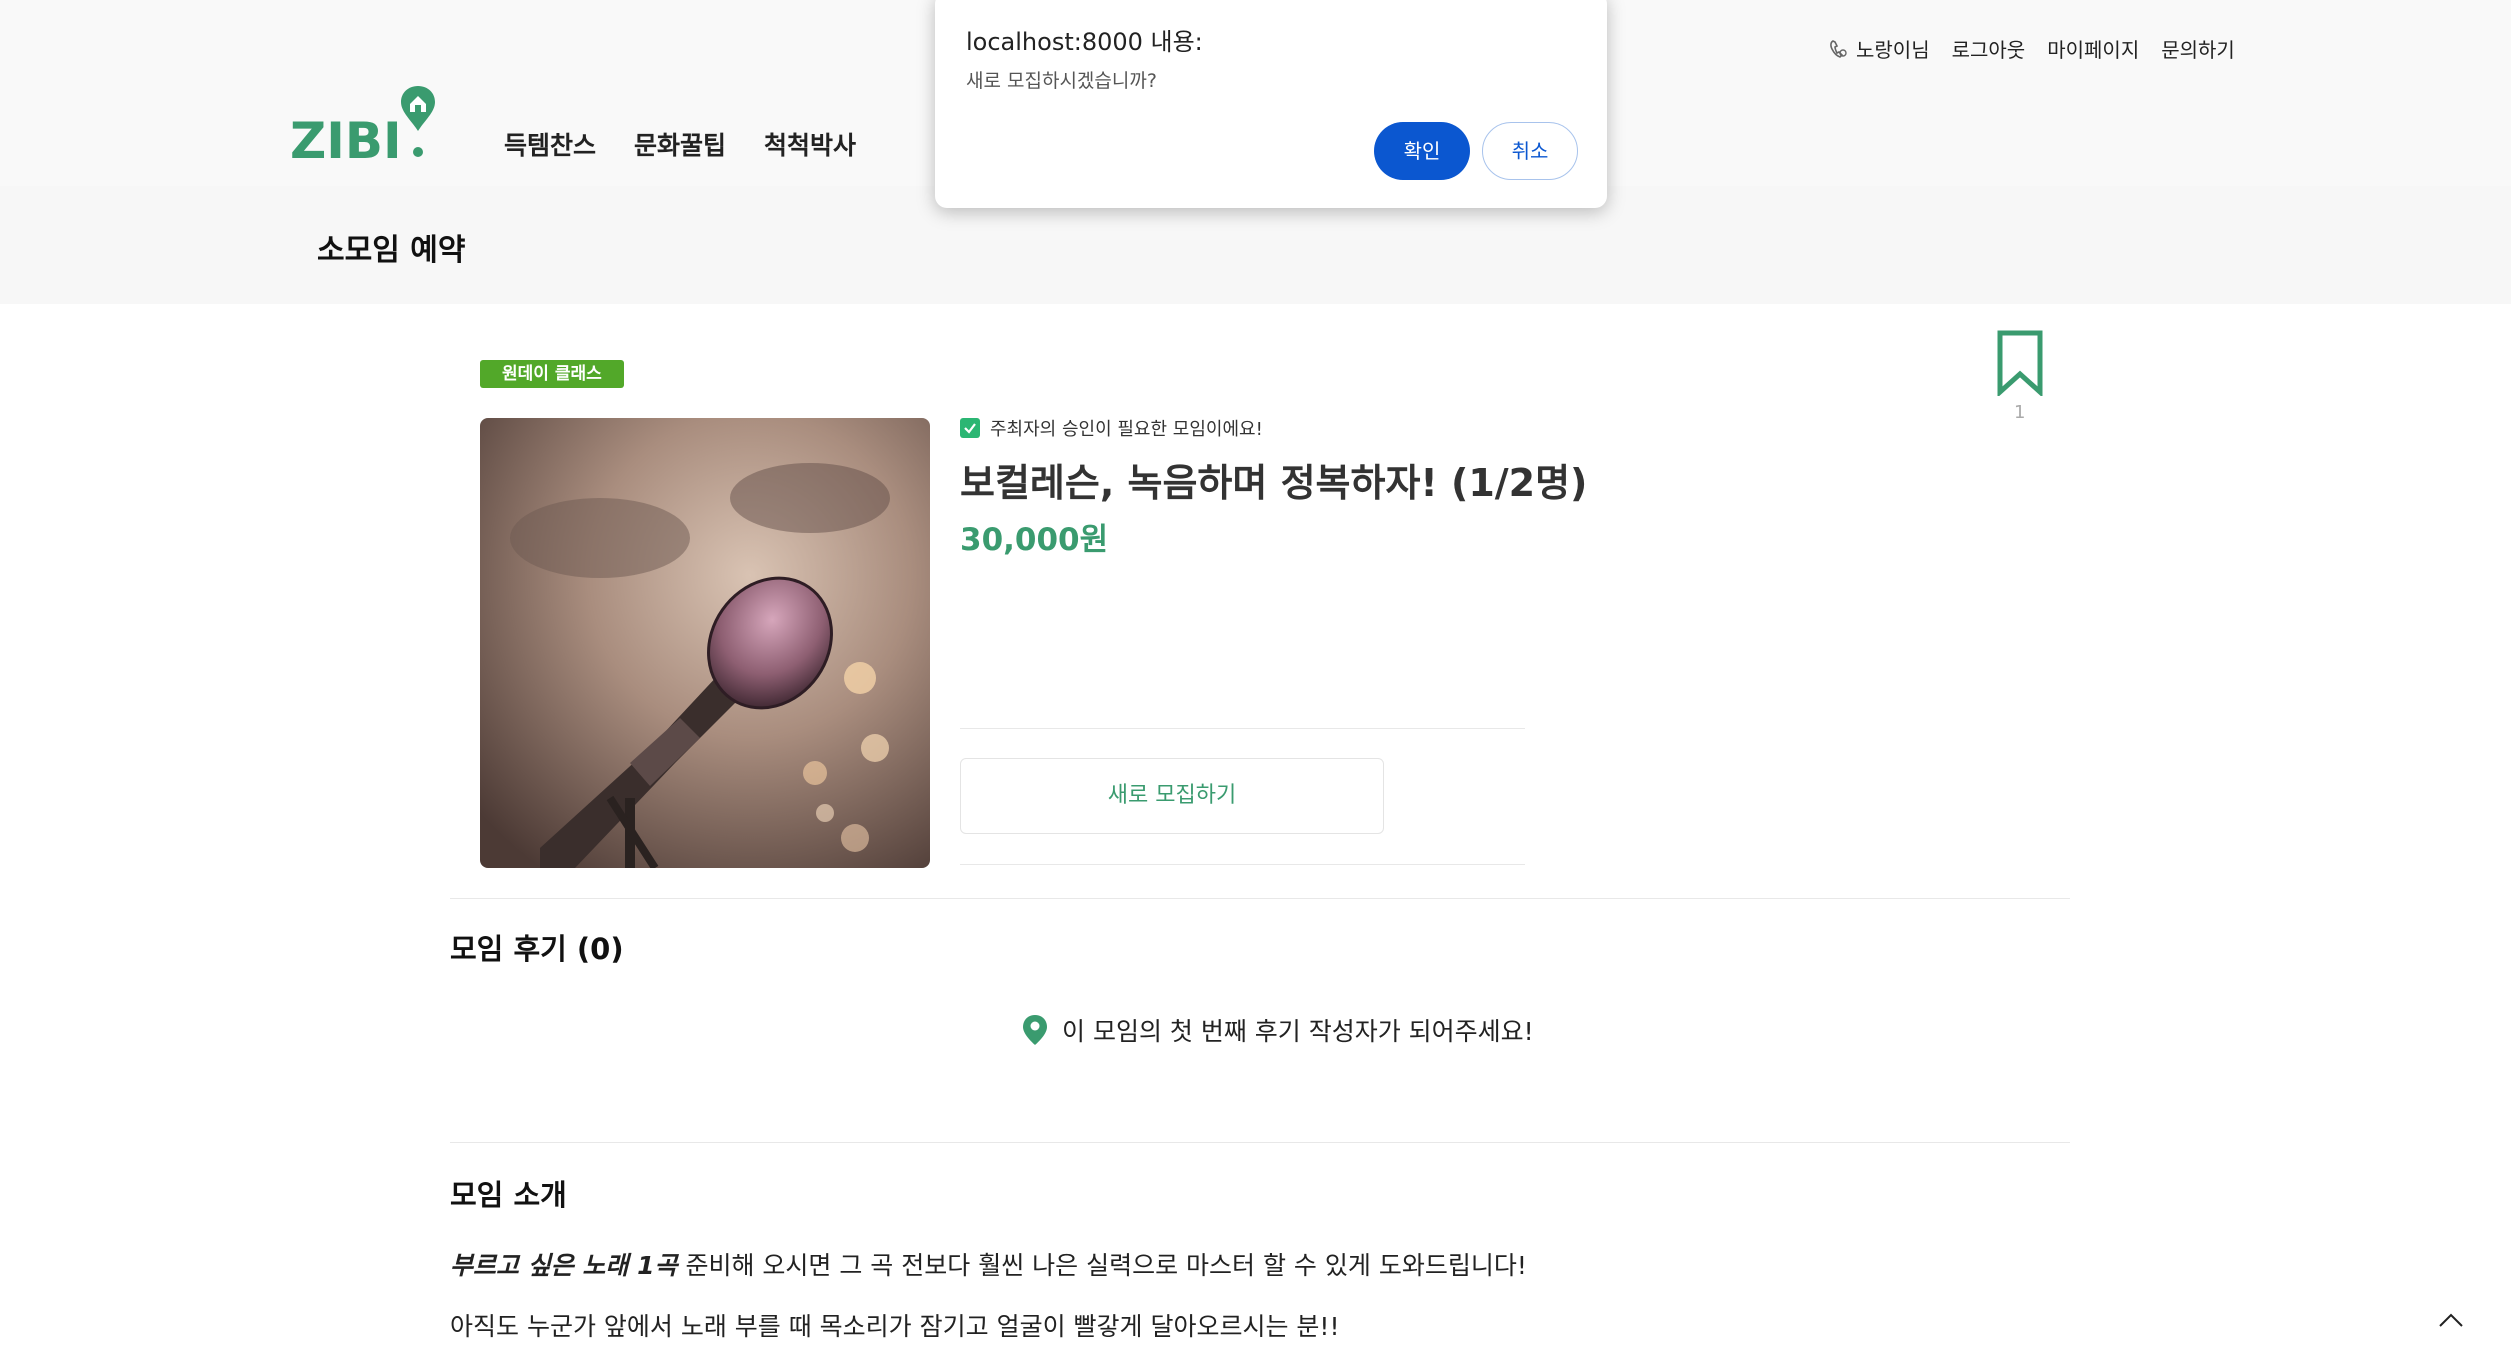 This screenshot has width=2511, height=1353. Describe the element at coordinates (1893, 50) in the screenshot. I see `username-label: 노랑이님` at that location.